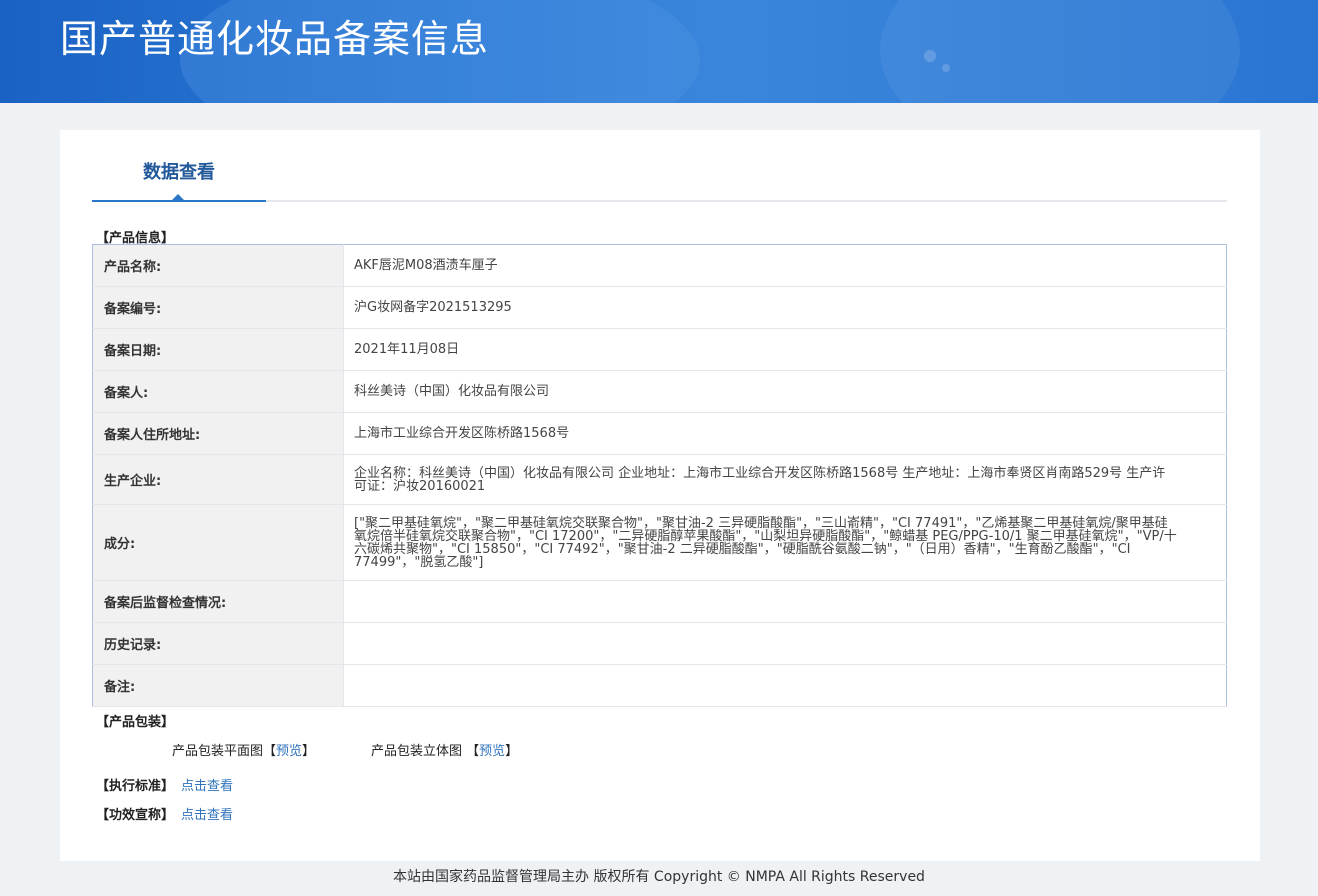  What do you see at coordinates (218, 307) in the screenshot?
I see `row-label: 备案编号:` at bounding box center [218, 307].